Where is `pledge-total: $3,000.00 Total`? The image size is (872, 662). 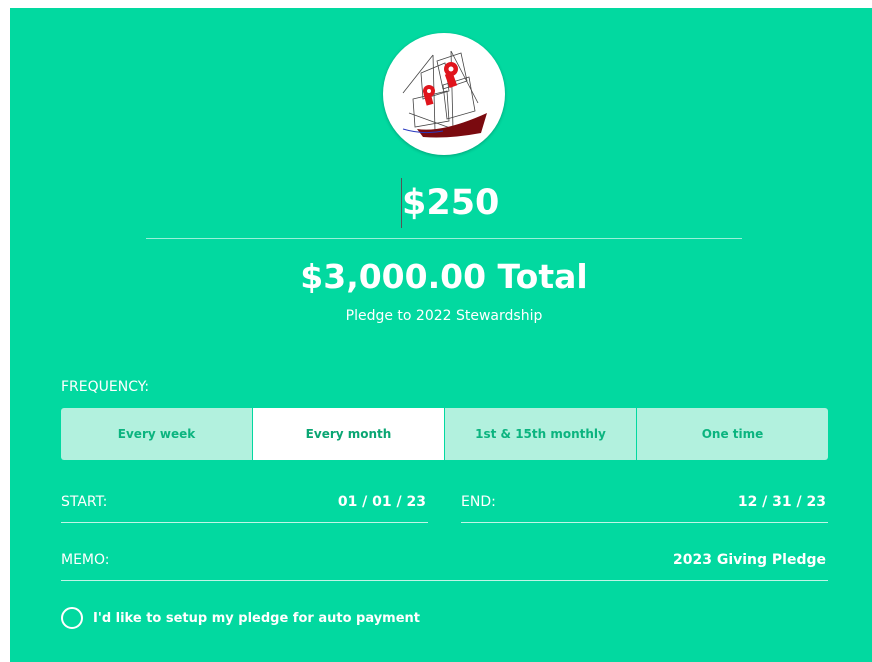 pledge-total: $3,000.00 Total is located at coordinates (444, 276).